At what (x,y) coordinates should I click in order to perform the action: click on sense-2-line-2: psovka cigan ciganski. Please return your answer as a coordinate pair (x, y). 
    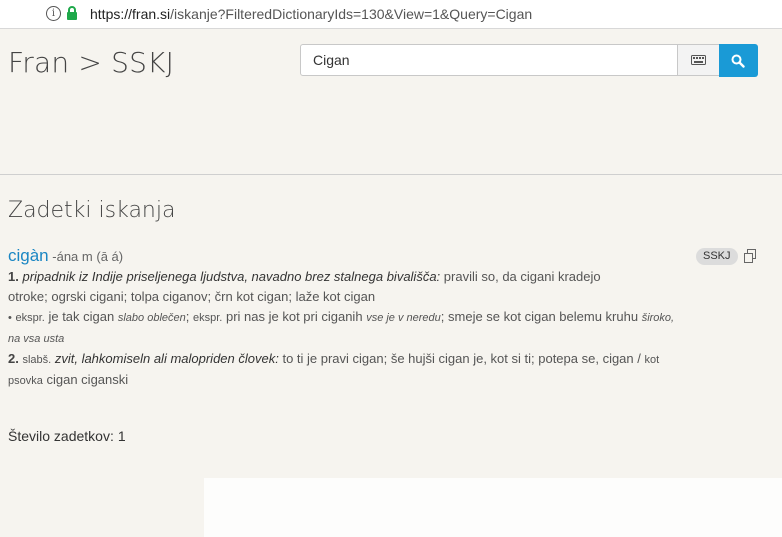
    Looking at the image, I should click on (390, 380).